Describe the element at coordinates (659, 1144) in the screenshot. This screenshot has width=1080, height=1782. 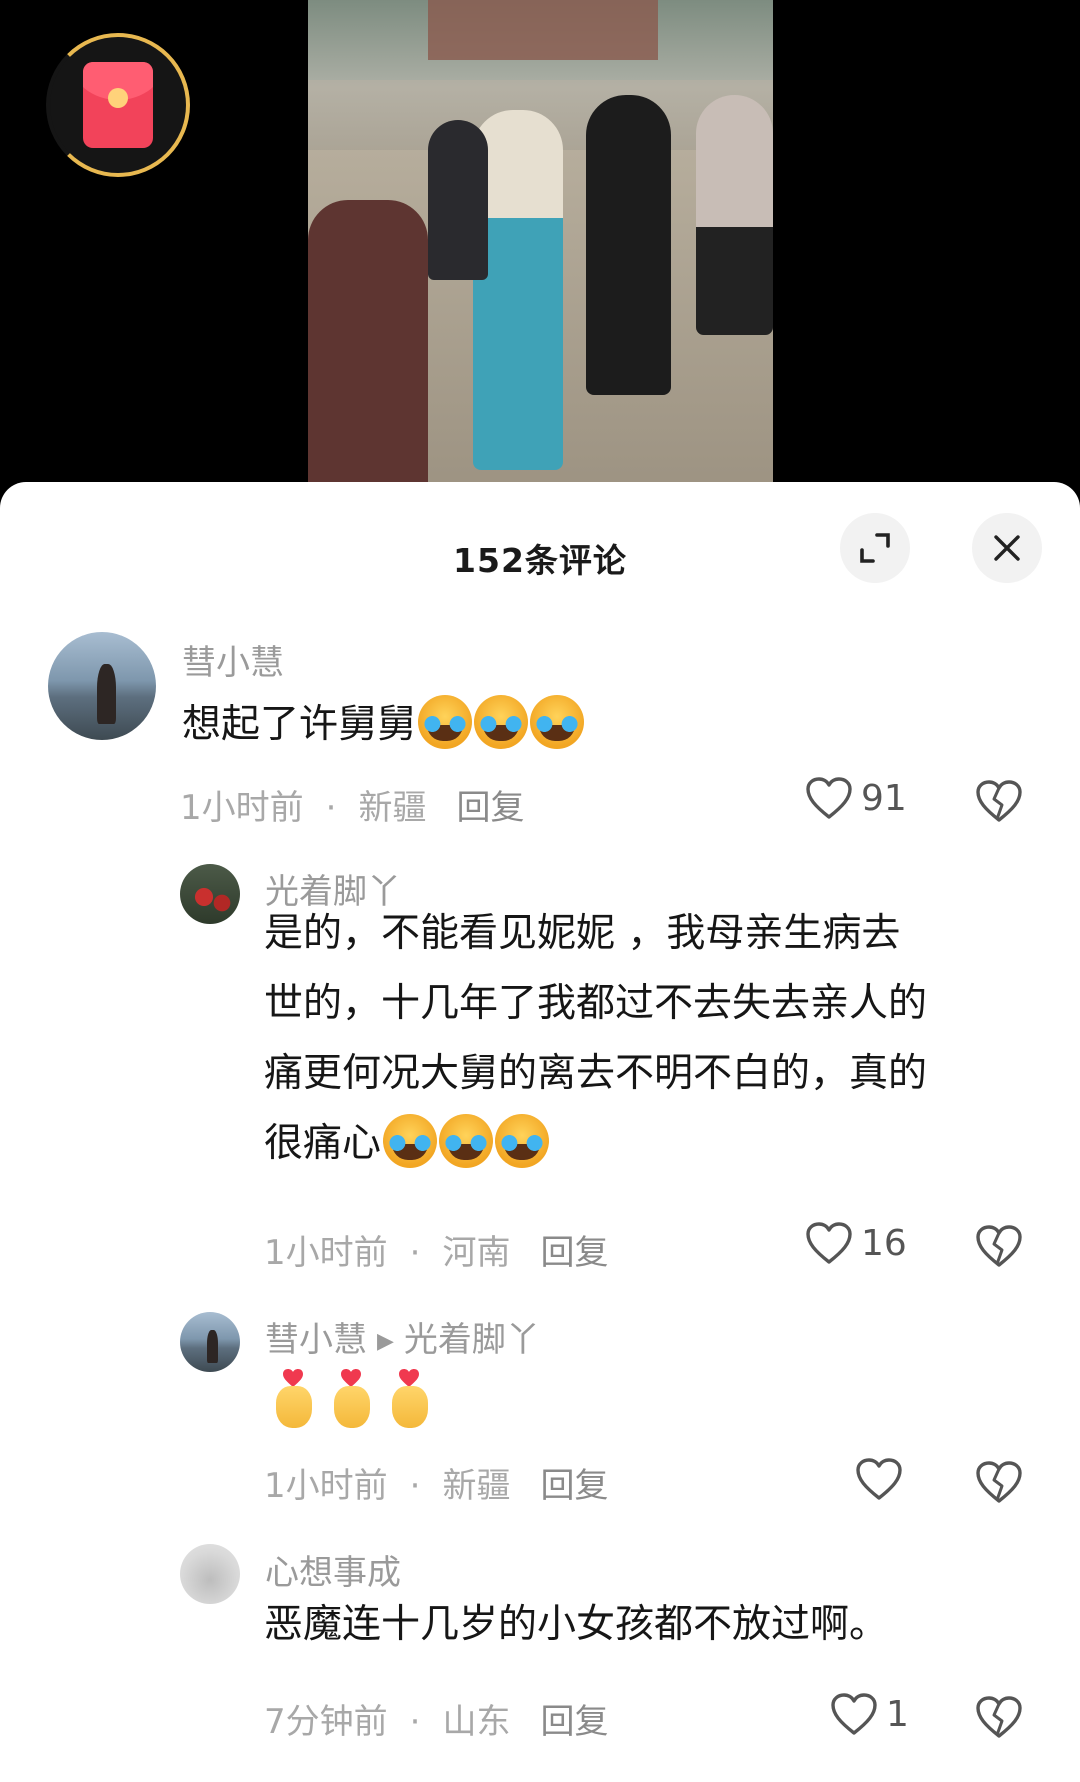
I see `comment-text-line-last: 很痛心` at that location.